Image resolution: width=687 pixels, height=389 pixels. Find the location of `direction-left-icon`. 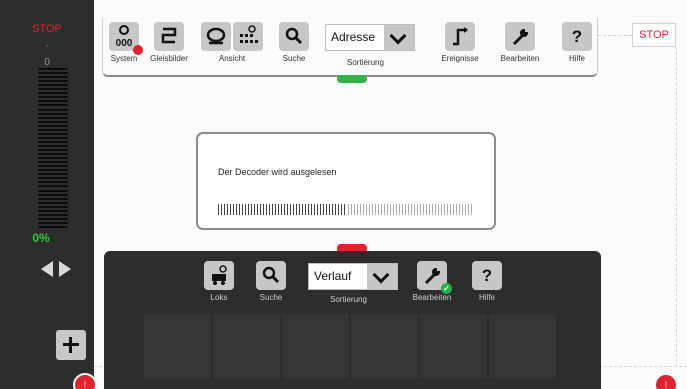

direction-left-icon is located at coordinates (47, 269).